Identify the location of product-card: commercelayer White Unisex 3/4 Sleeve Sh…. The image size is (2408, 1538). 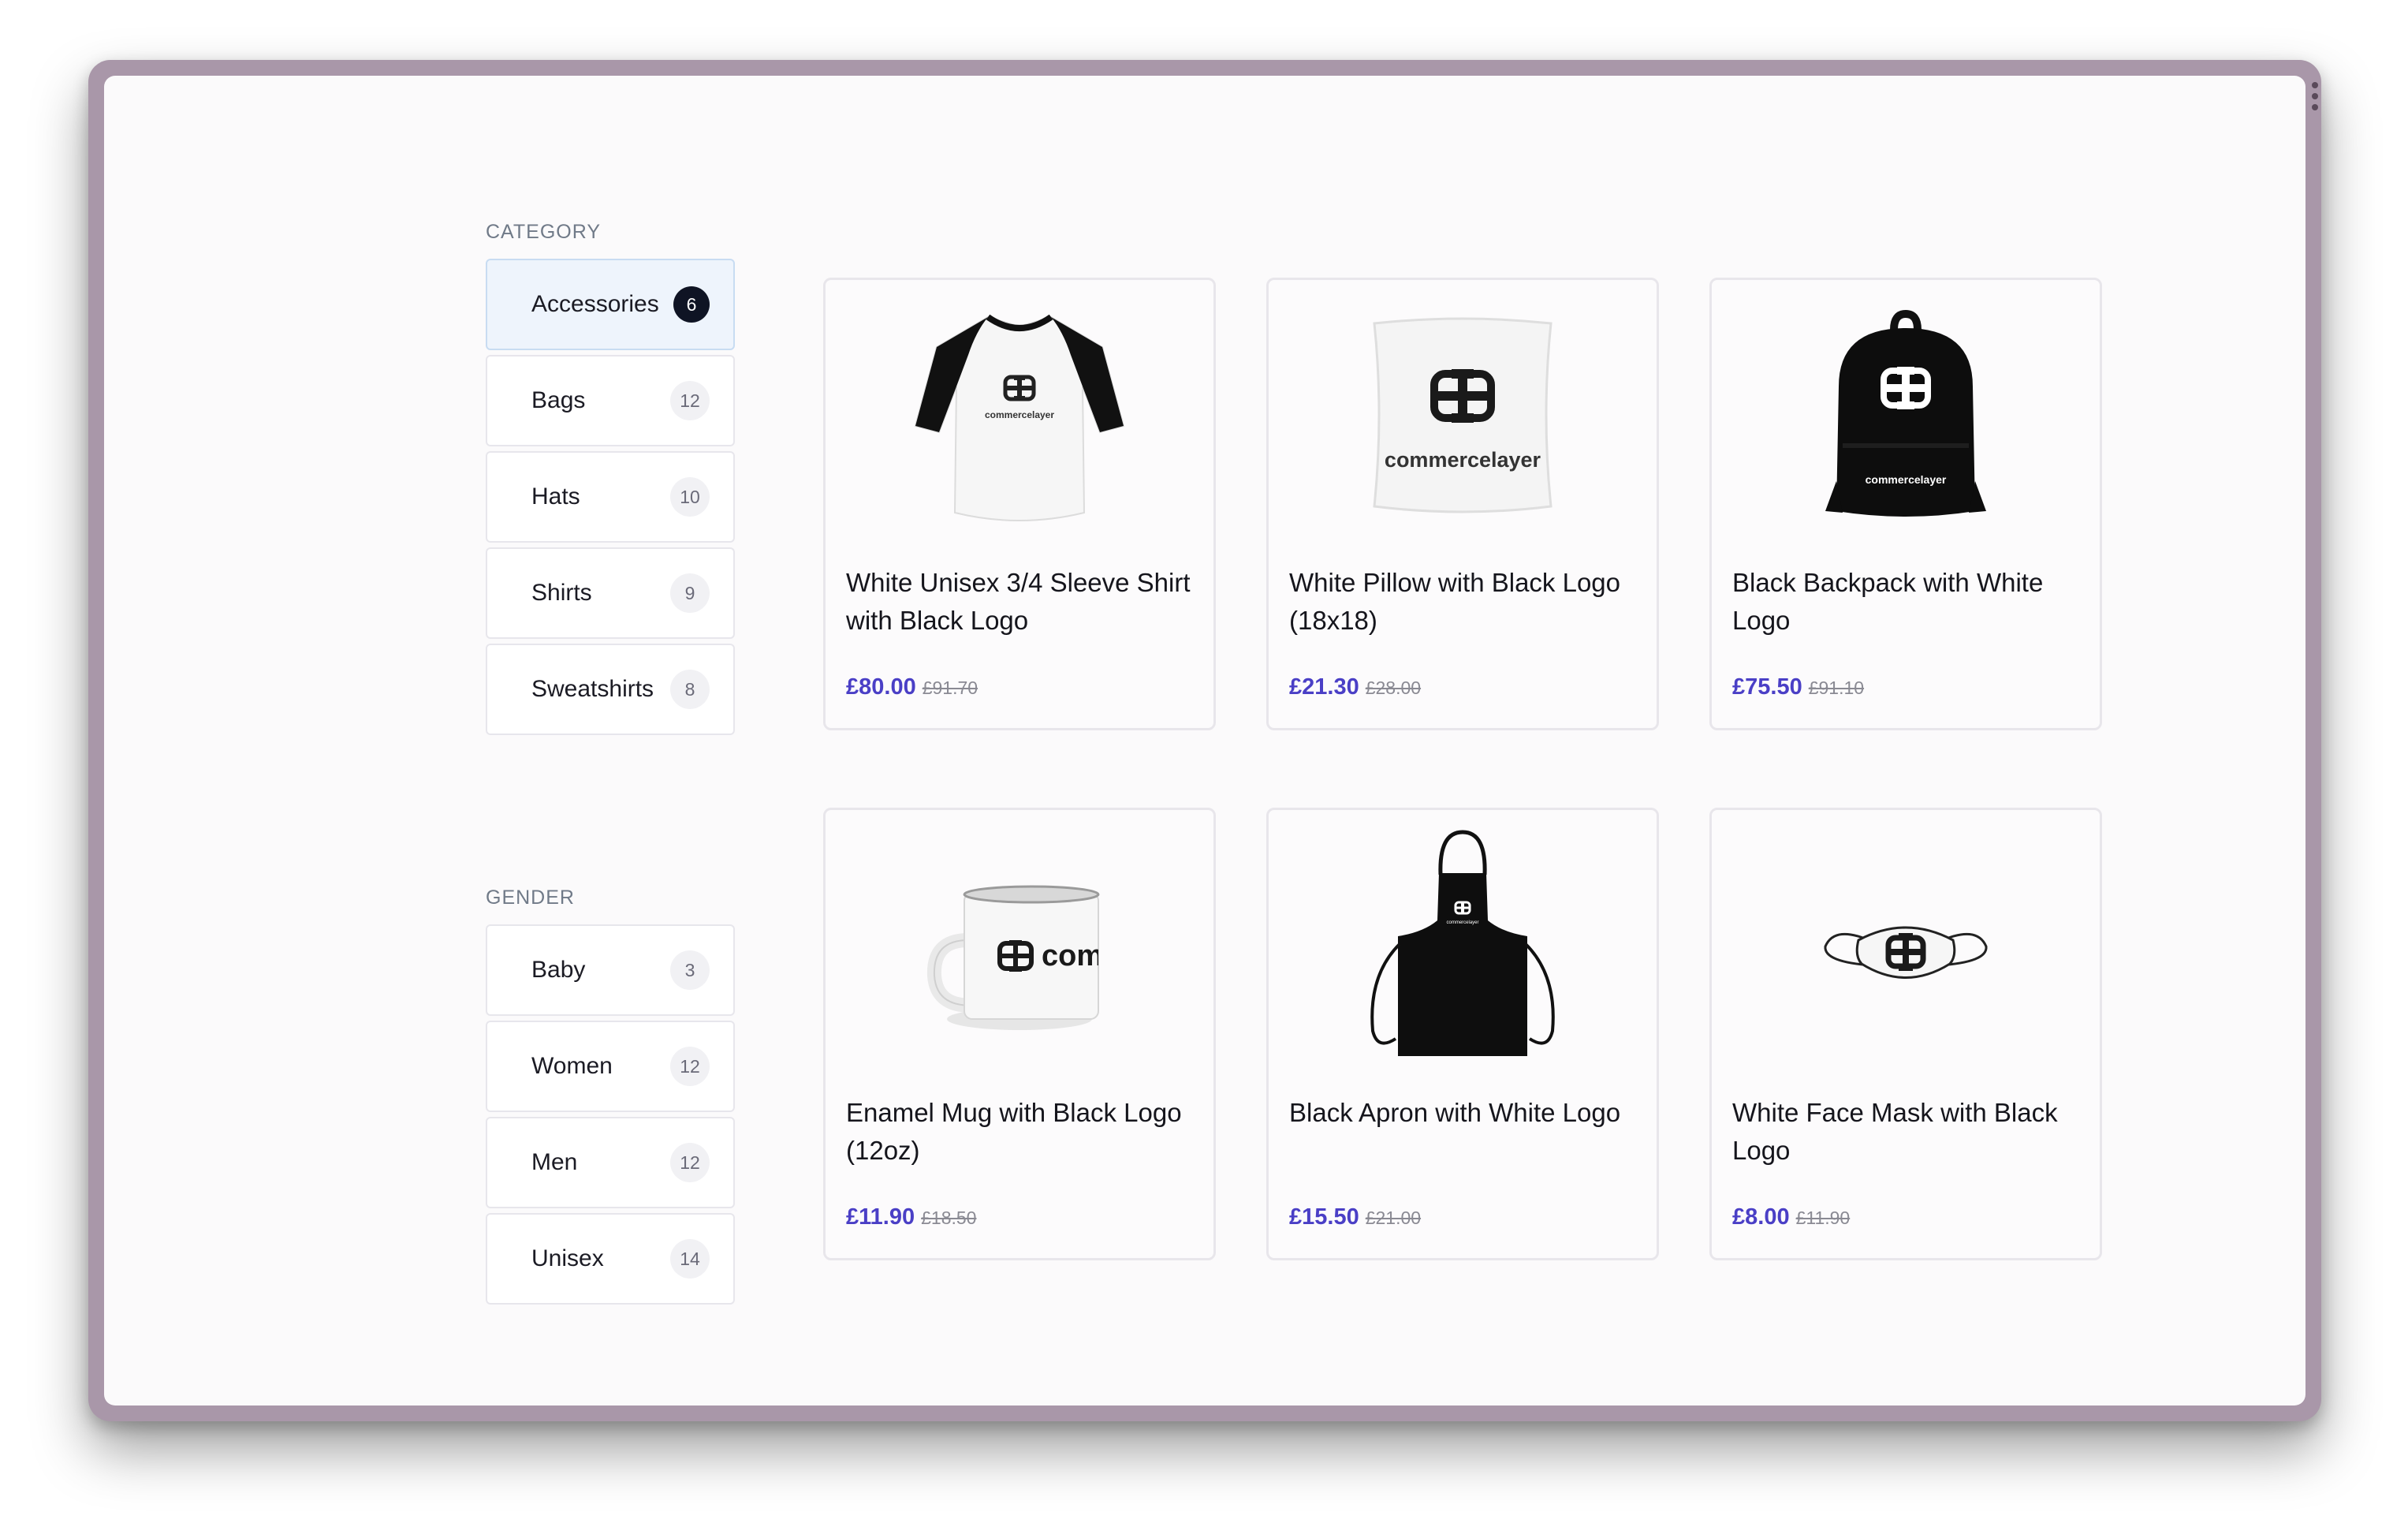
(1020, 504).